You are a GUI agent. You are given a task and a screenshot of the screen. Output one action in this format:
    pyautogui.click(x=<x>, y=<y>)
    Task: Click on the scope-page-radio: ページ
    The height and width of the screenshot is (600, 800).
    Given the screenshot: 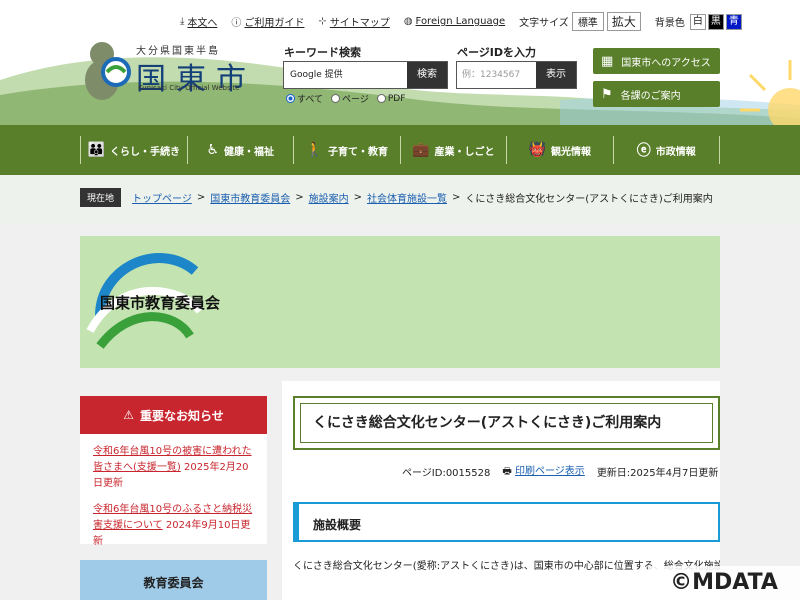 What is the action you would take?
    pyautogui.click(x=350, y=98)
    